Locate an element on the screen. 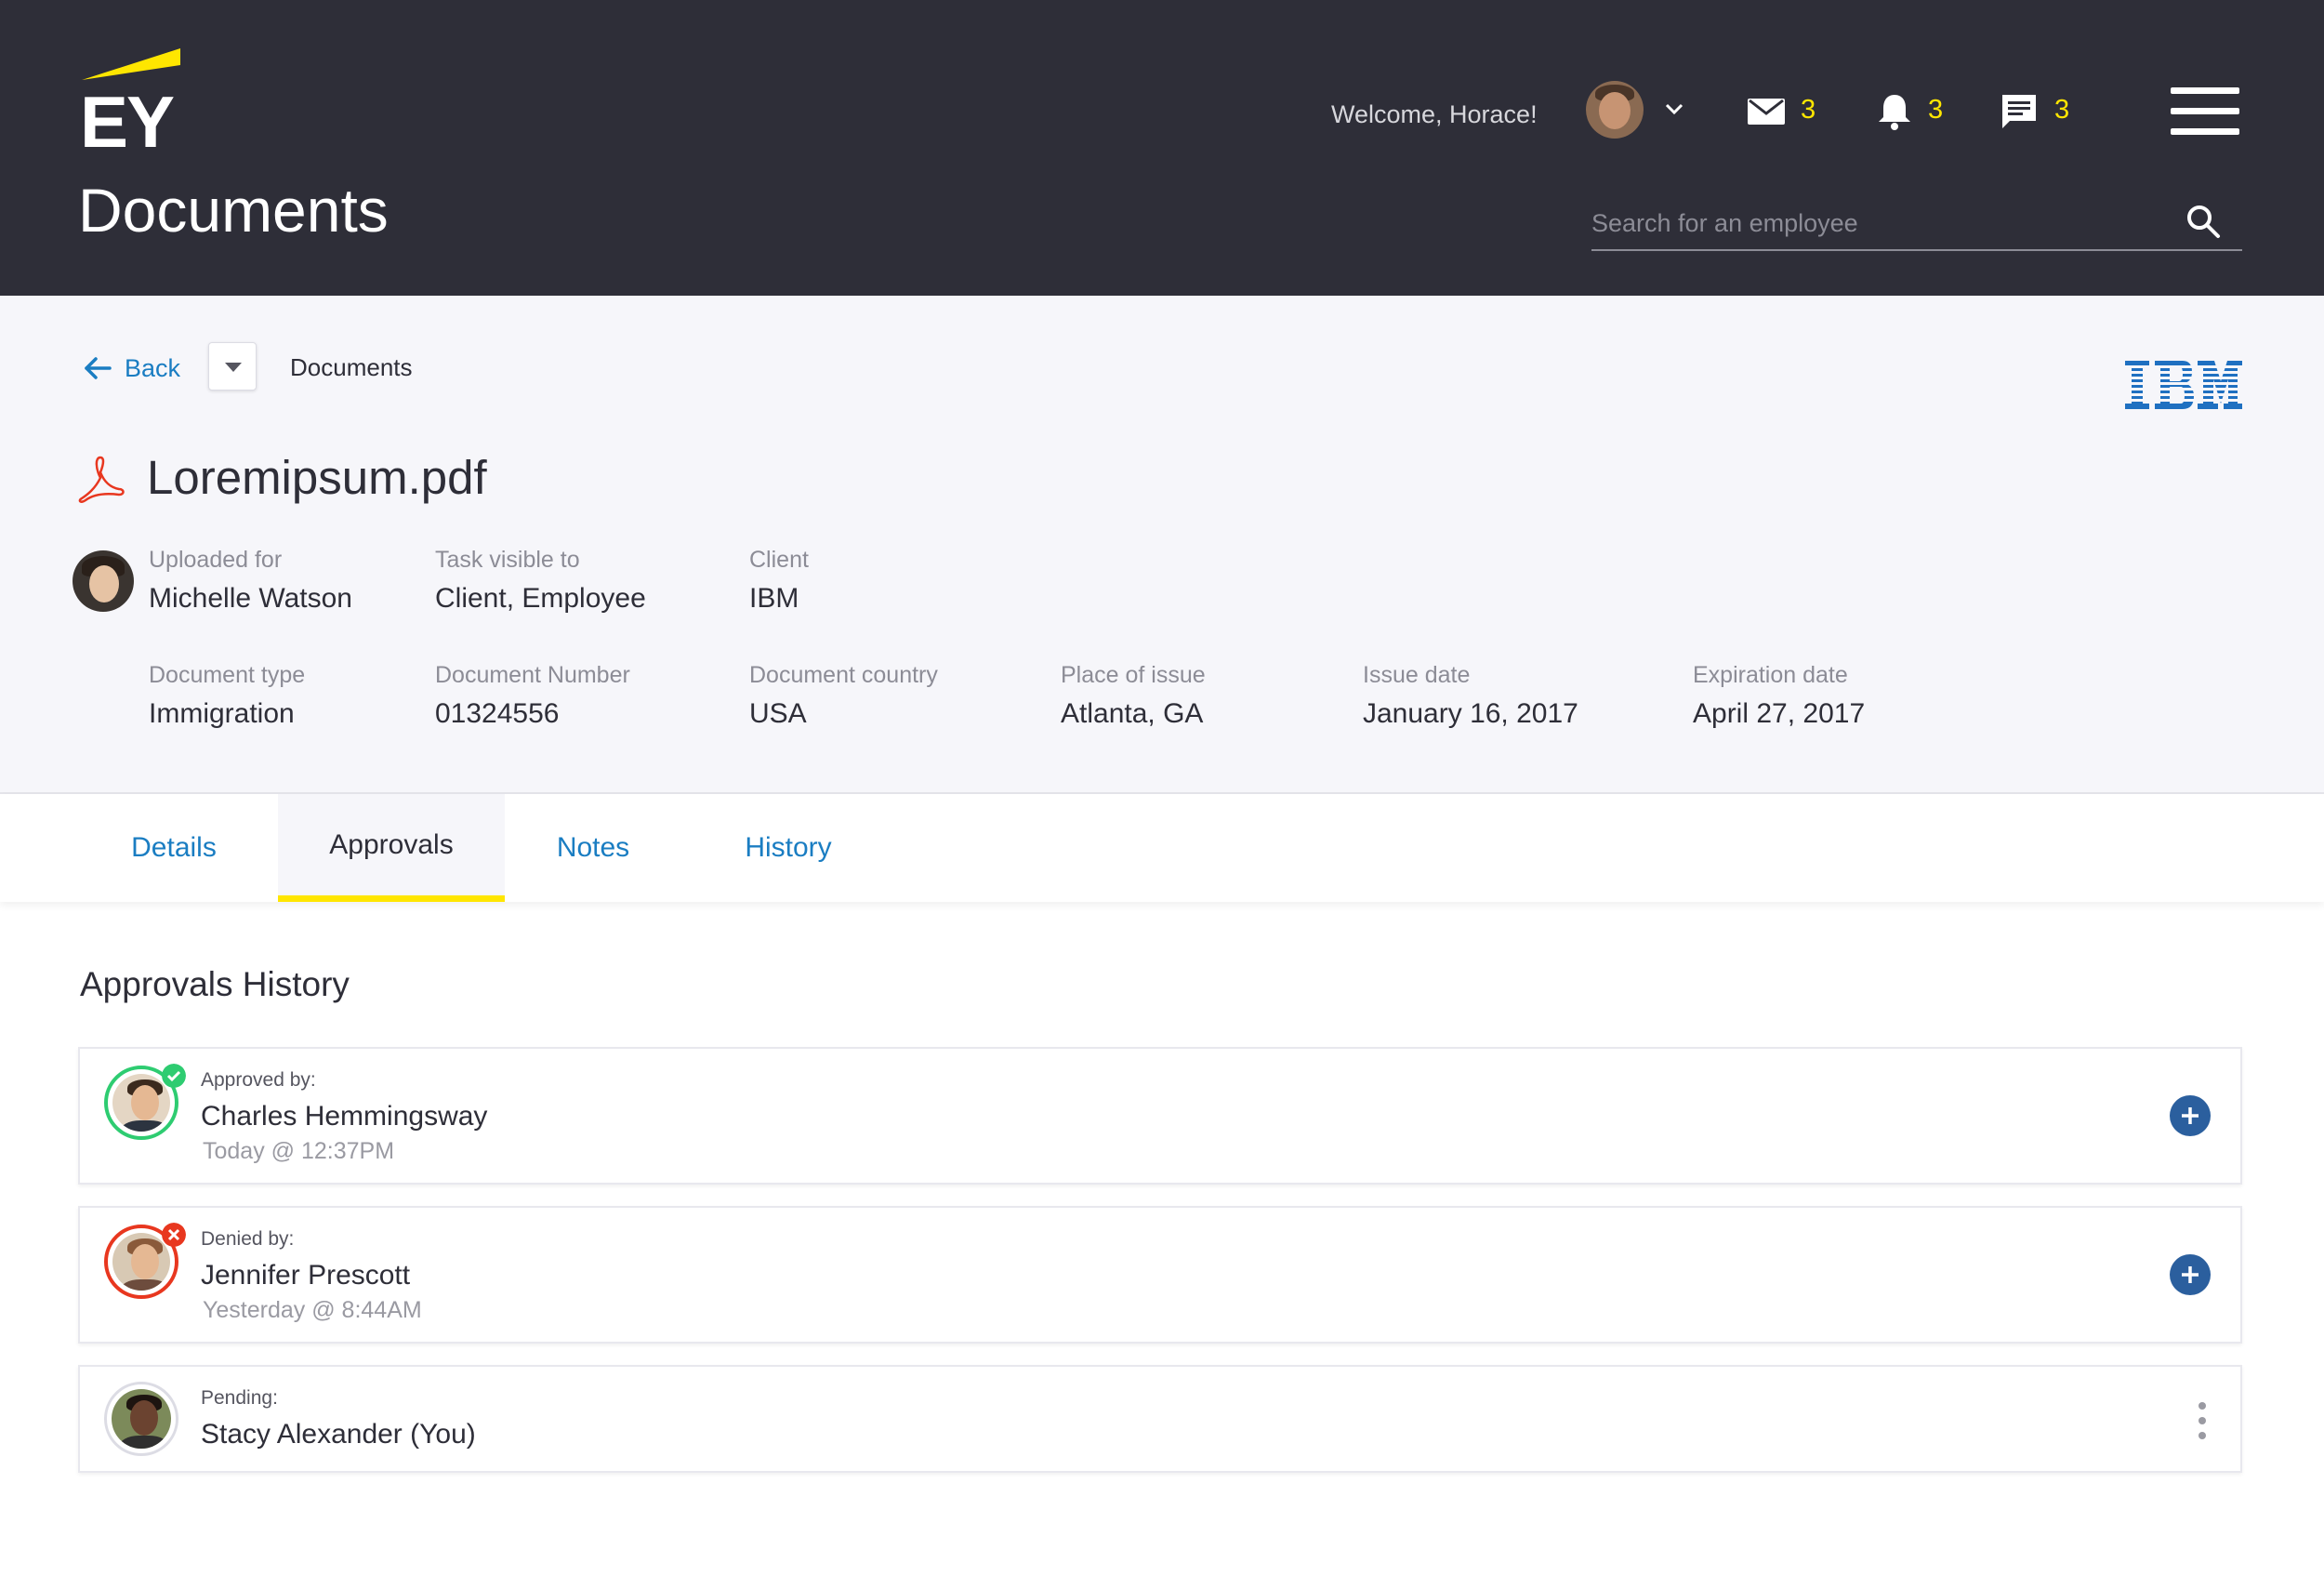 The height and width of the screenshot is (1589, 2324). status-label: Denied by: is located at coordinates (248, 1239).